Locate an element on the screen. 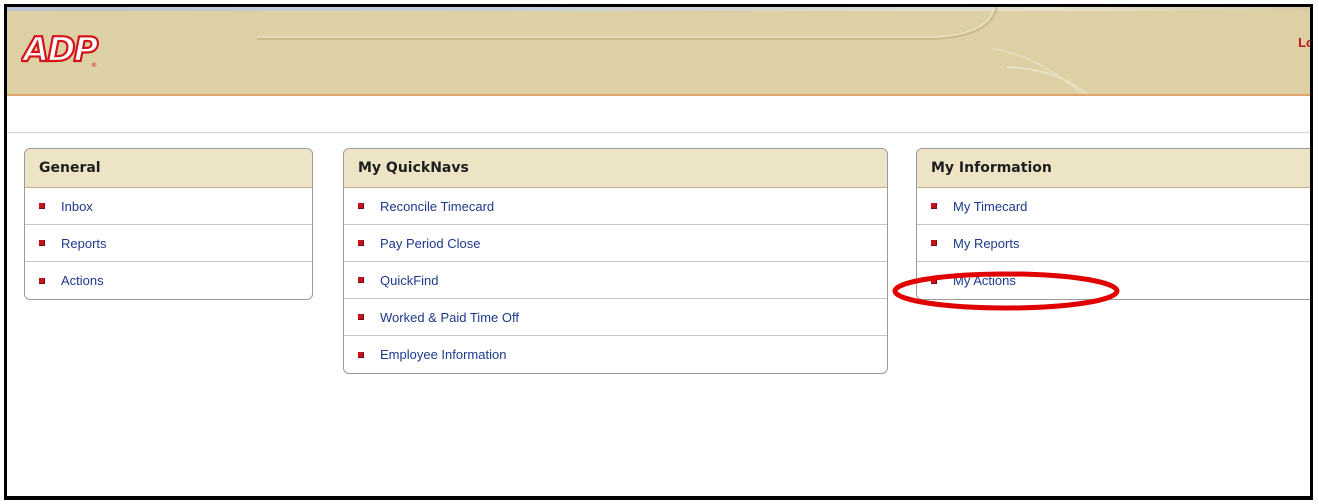  nav-item-label: Employee Information is located at coordinates (443, 354).